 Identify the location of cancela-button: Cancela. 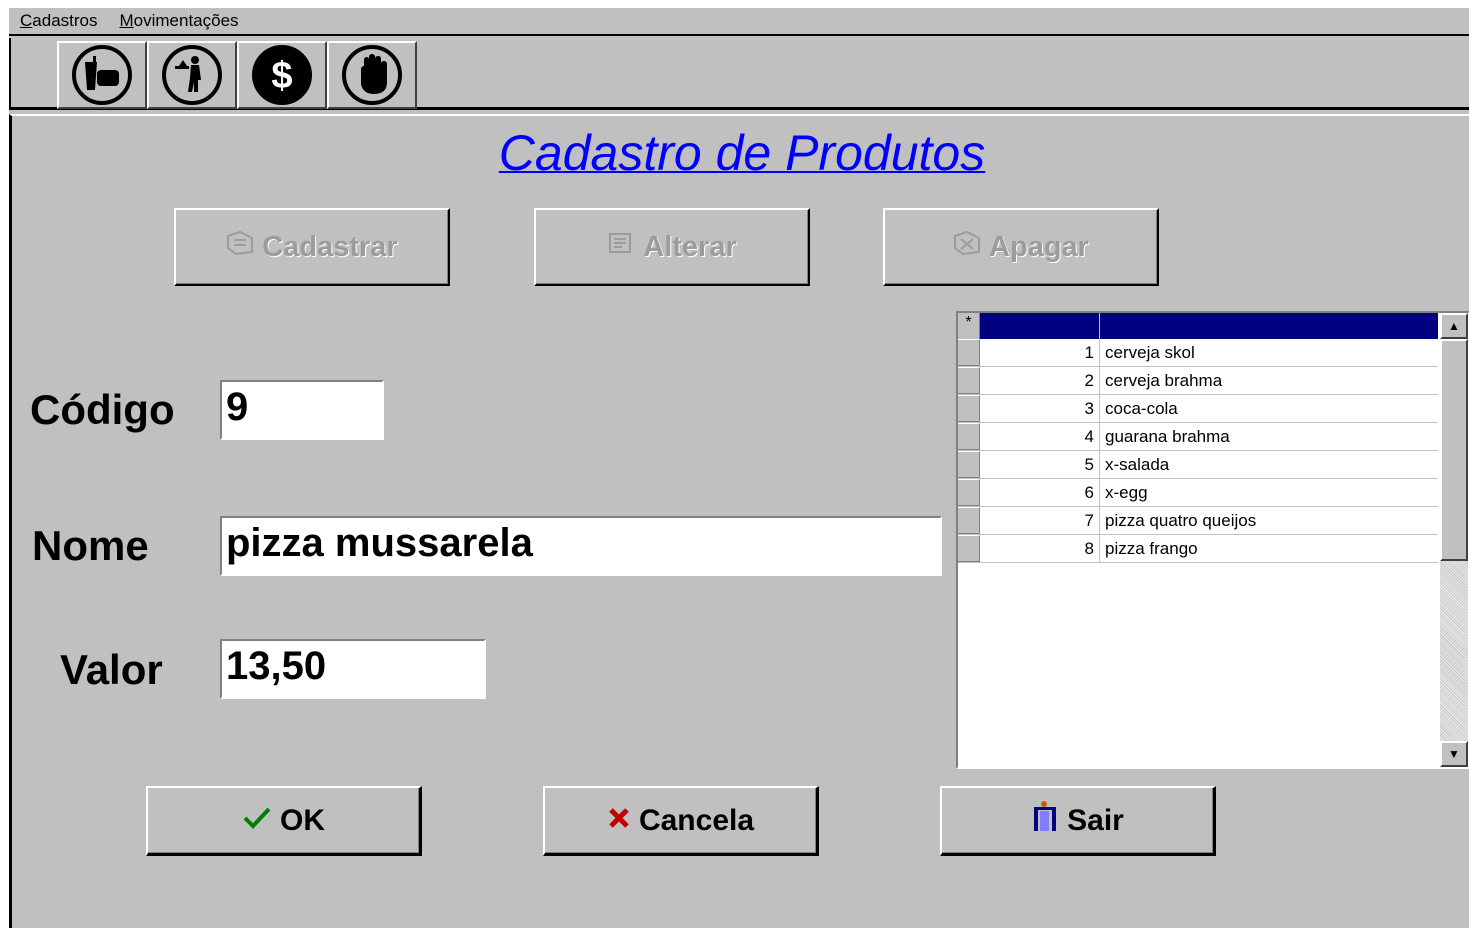
(681, 821).